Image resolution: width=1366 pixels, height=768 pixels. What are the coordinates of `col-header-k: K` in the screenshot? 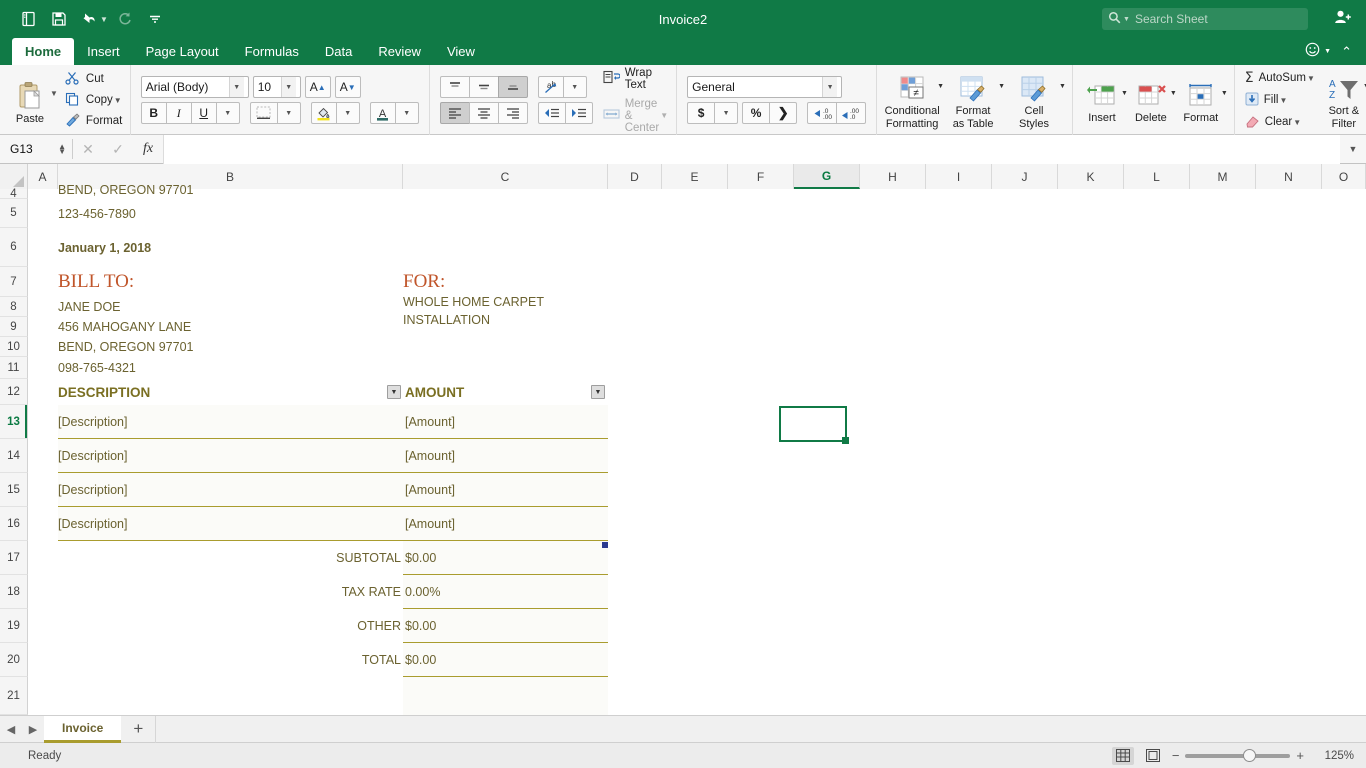 It's located at (1091, 176).